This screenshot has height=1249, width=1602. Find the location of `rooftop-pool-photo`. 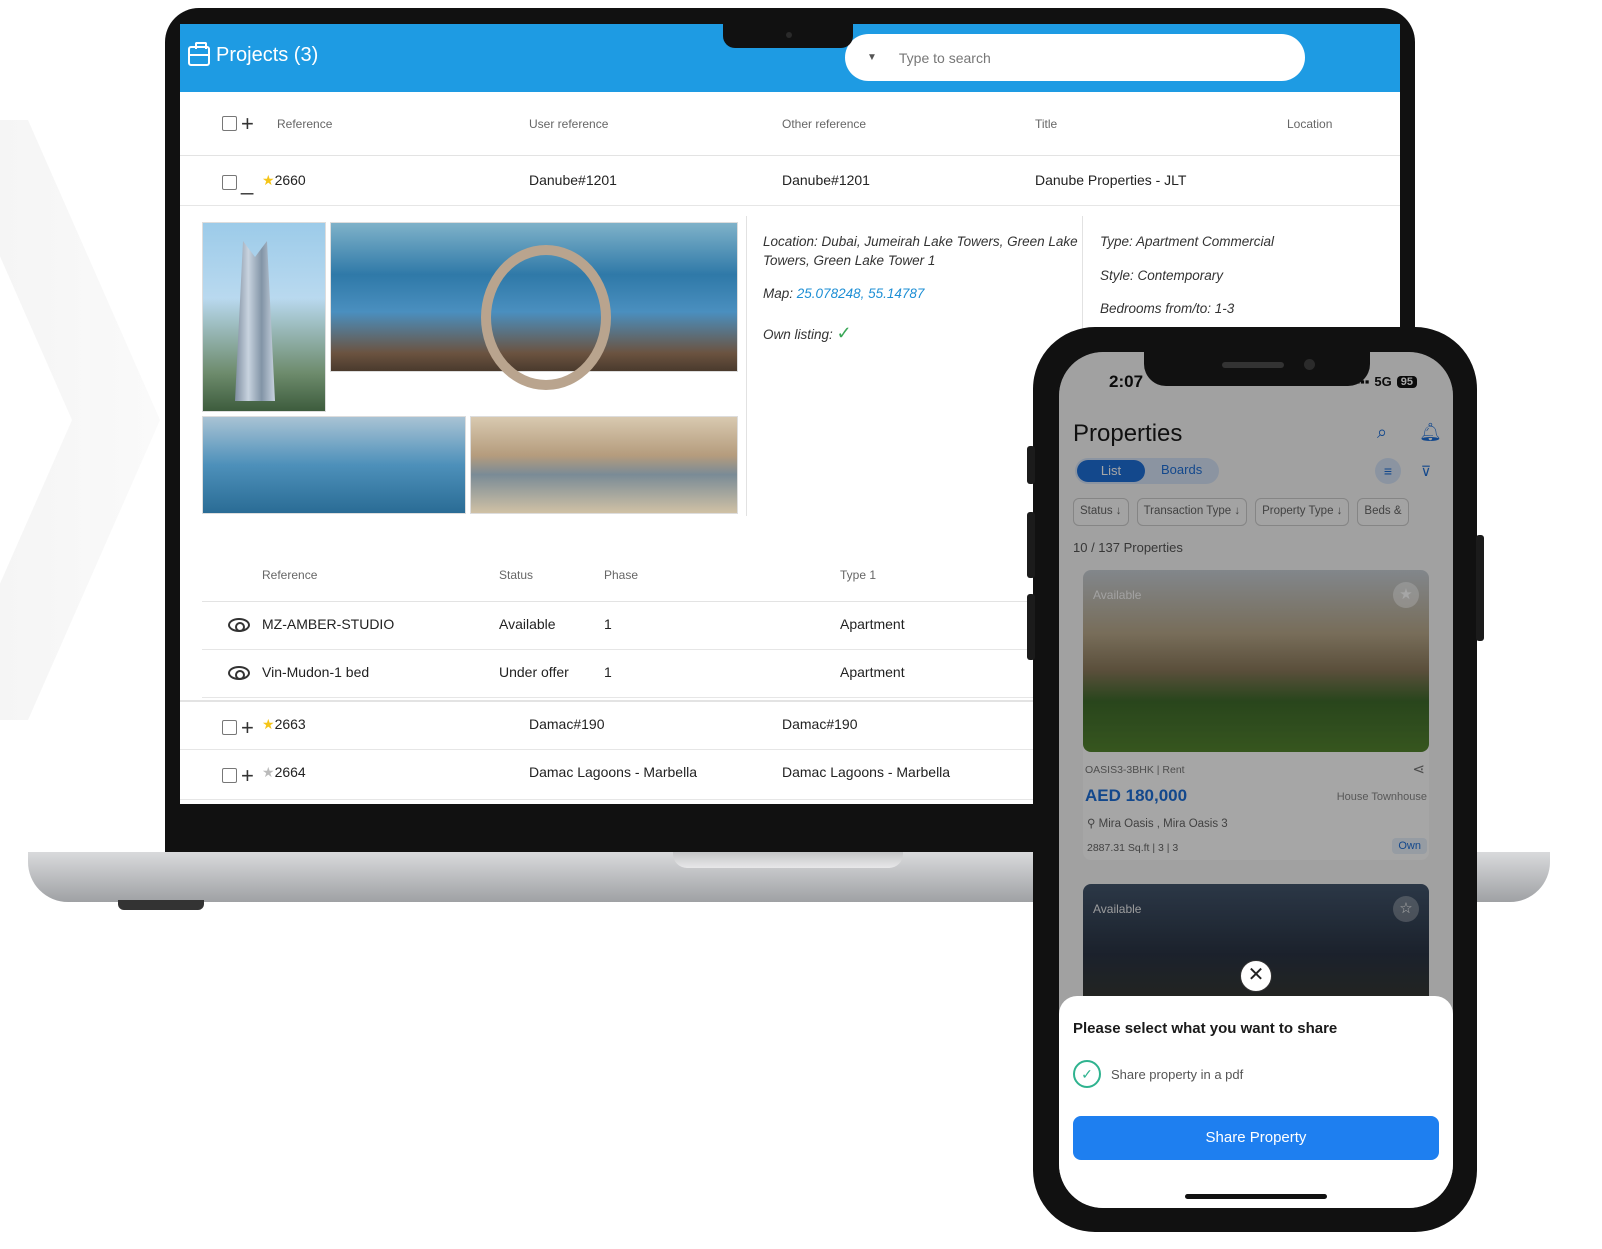

rooftop-pool-photo is located at coordinates (334, 465).